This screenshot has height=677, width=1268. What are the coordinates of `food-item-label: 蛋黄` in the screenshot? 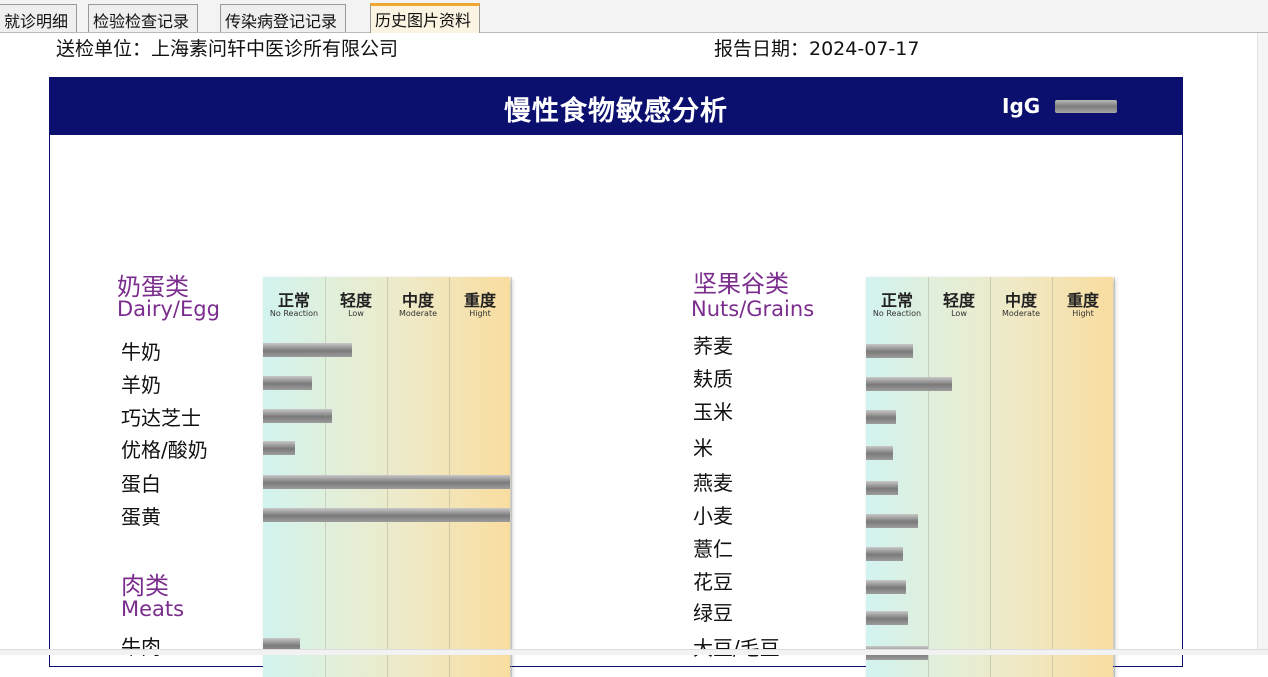 It's located at (141, 517).